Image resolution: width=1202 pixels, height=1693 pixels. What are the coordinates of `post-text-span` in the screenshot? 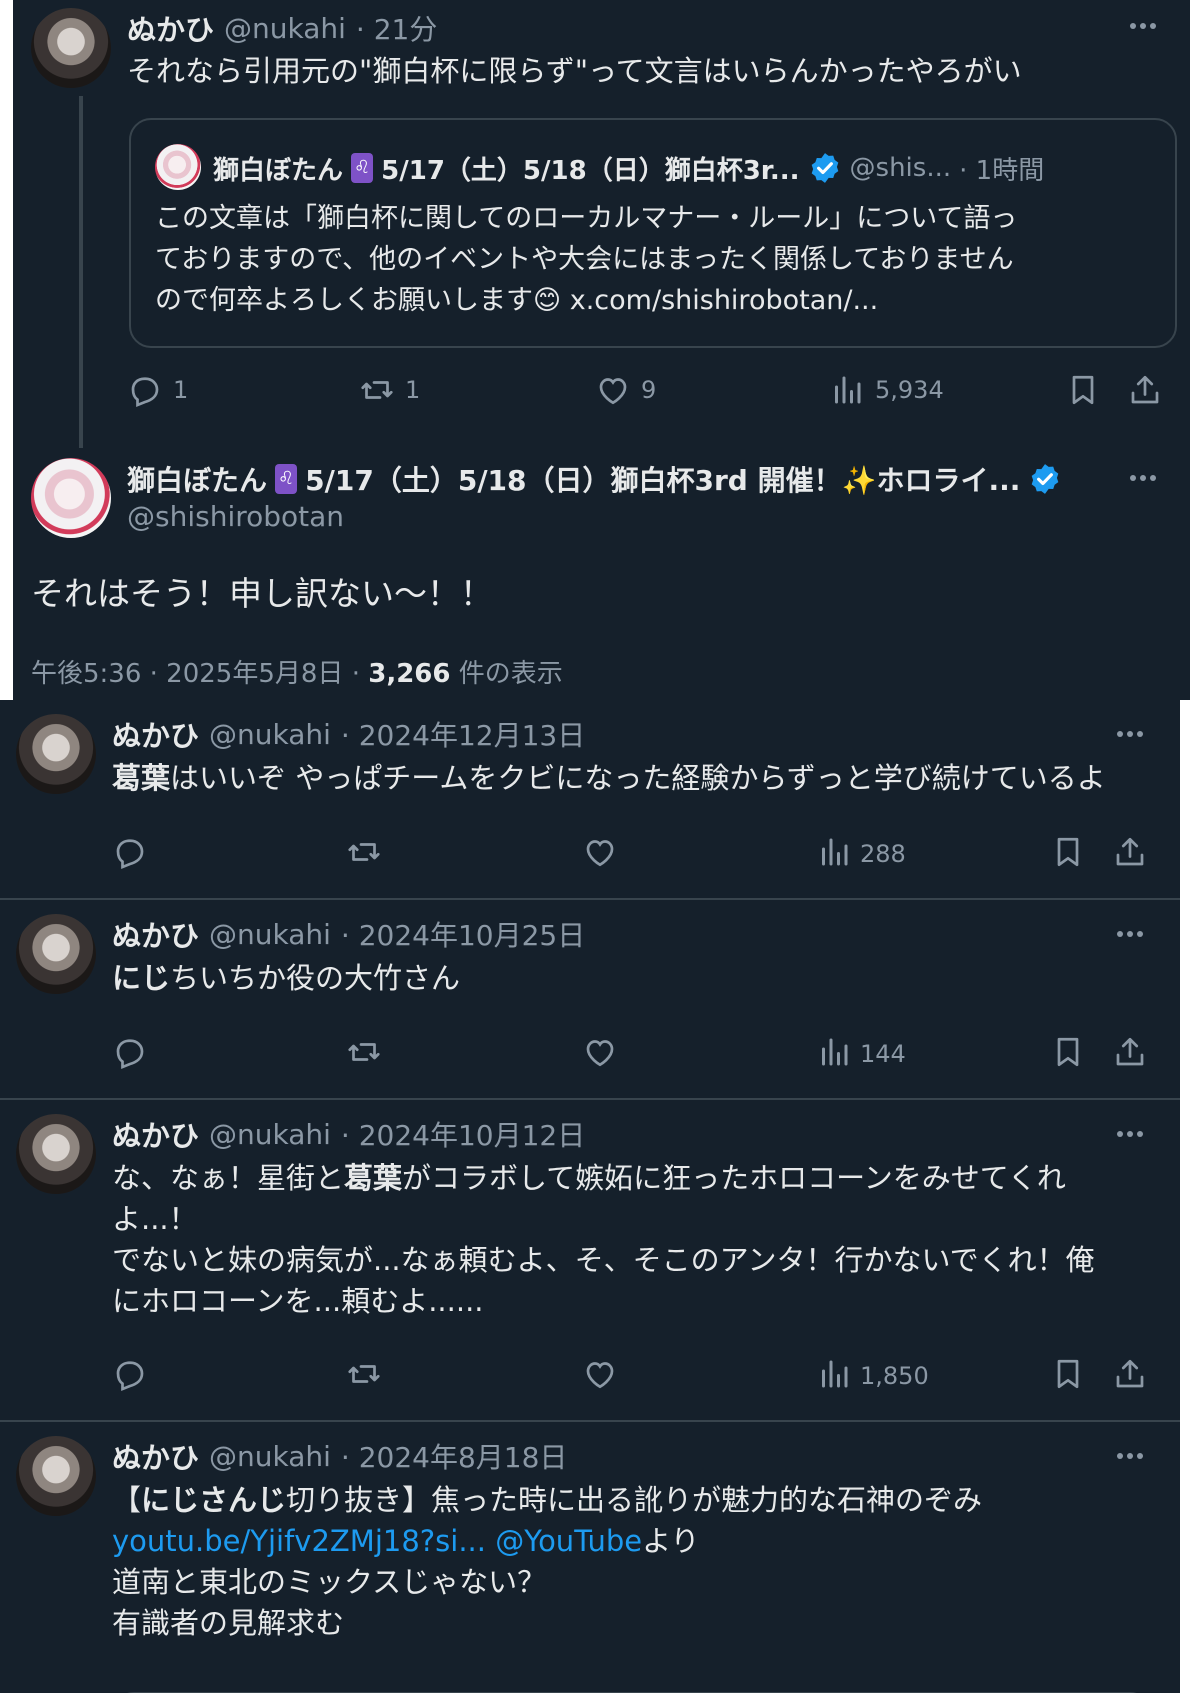 It's located at (490, 1541).